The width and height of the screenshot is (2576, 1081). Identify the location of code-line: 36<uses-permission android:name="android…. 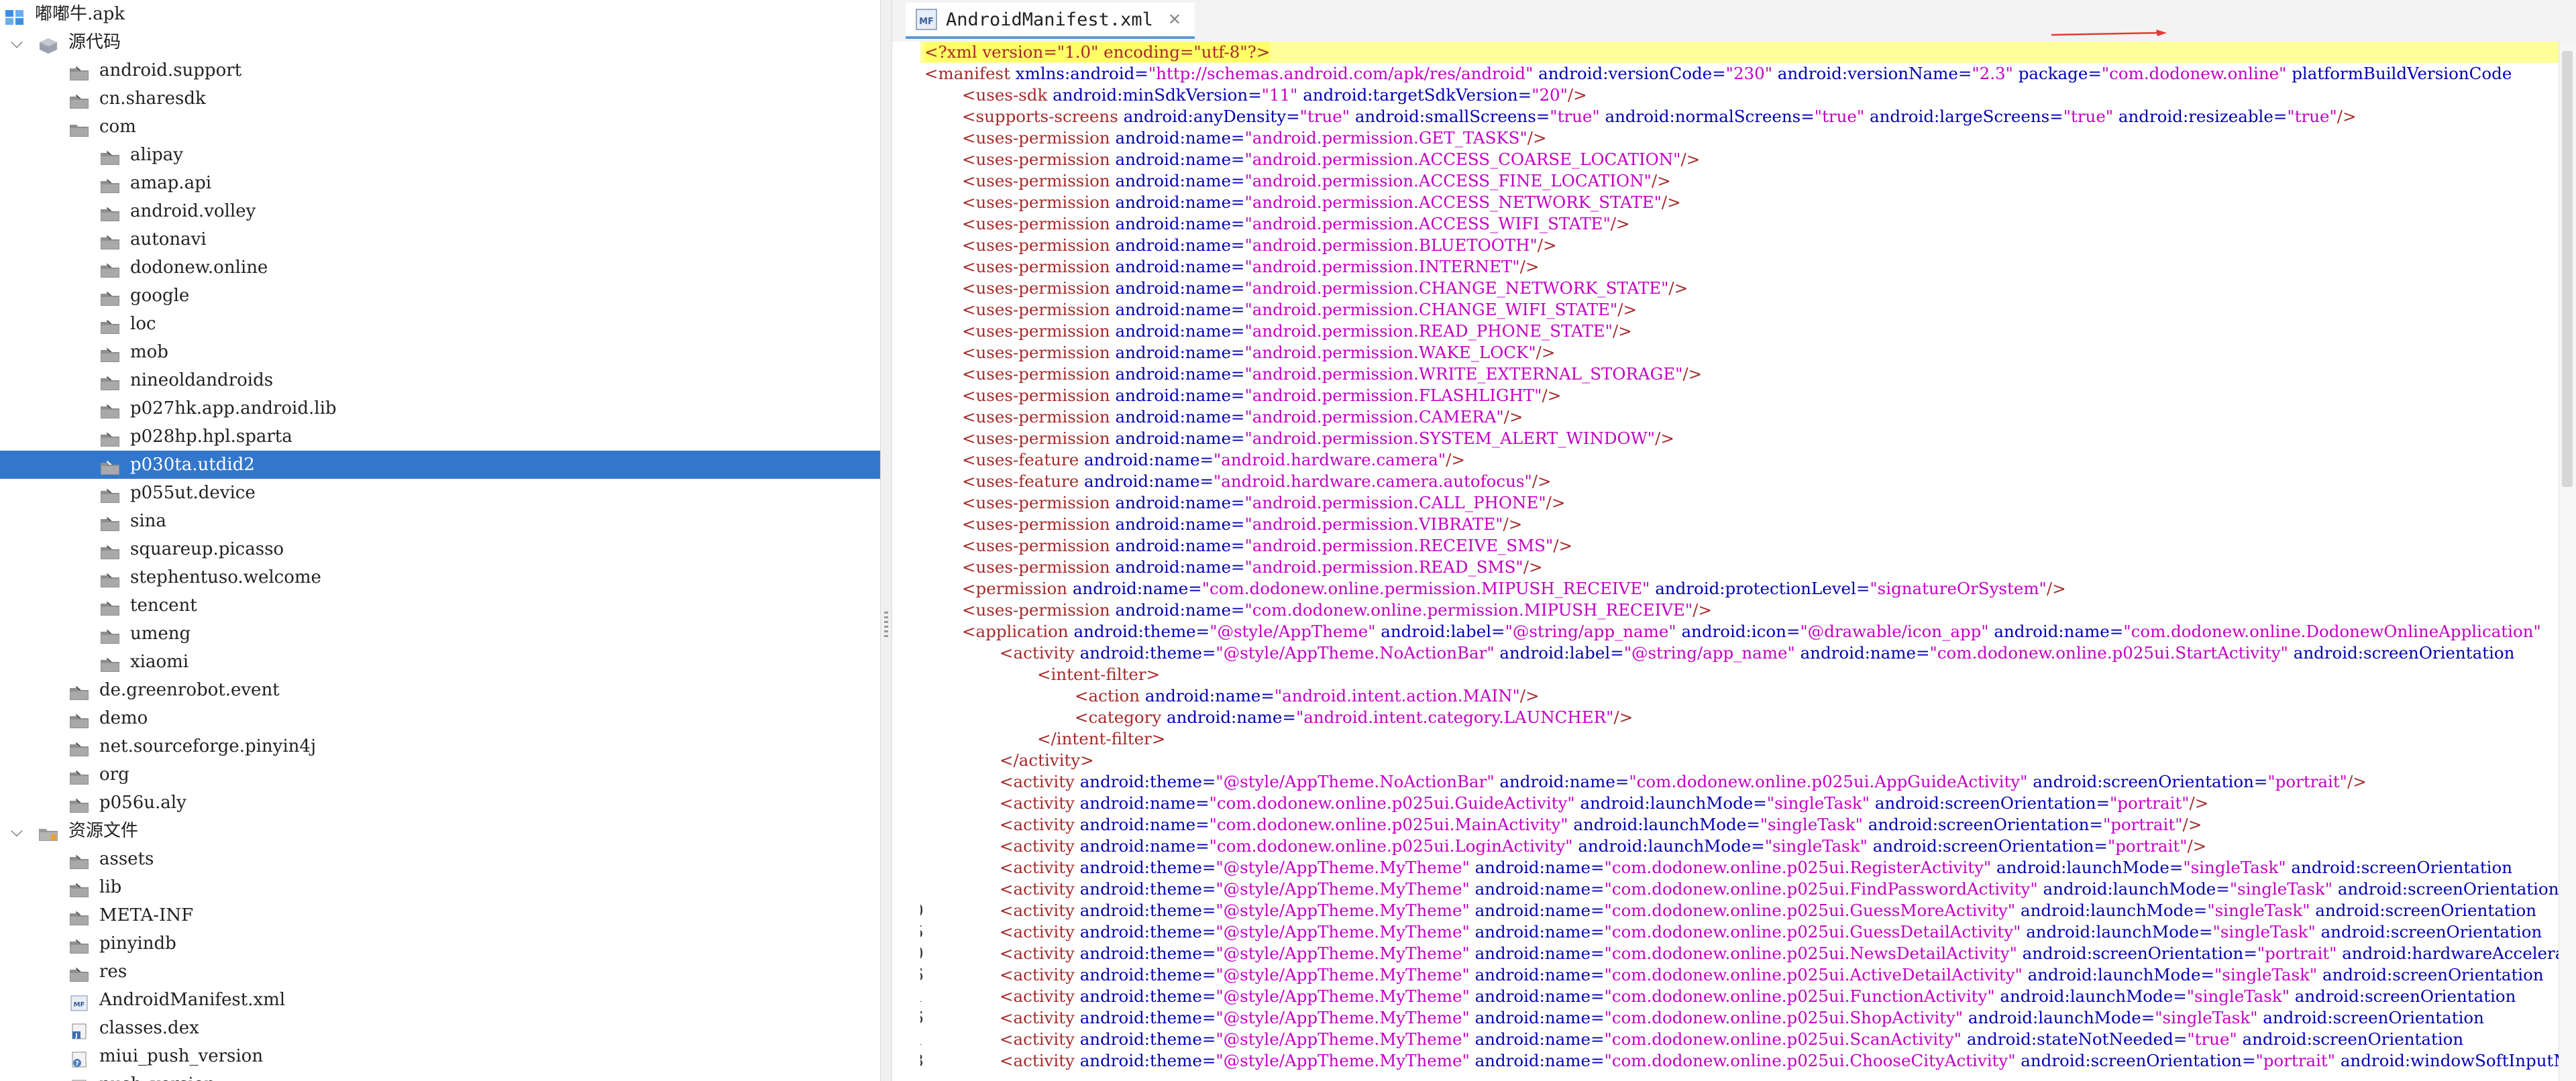
(1739, 417).